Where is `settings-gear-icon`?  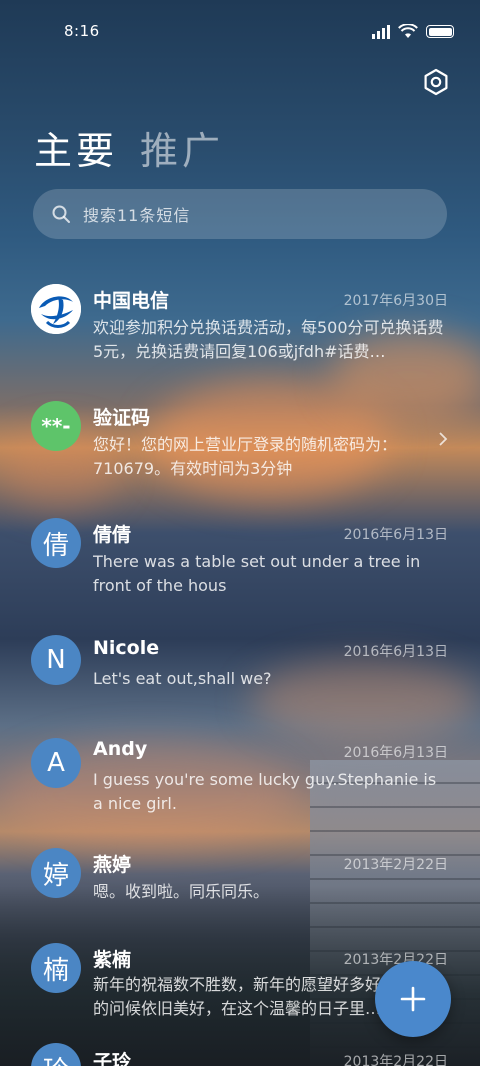
settings-gear-icon is located at coordinates (436, 82).